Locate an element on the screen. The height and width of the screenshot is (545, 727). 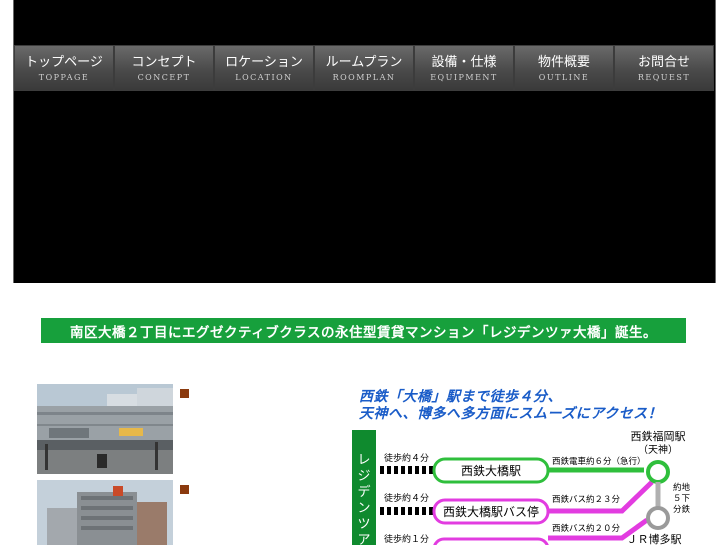
nav-label: ロケーション is located at coordinates (264, 62).